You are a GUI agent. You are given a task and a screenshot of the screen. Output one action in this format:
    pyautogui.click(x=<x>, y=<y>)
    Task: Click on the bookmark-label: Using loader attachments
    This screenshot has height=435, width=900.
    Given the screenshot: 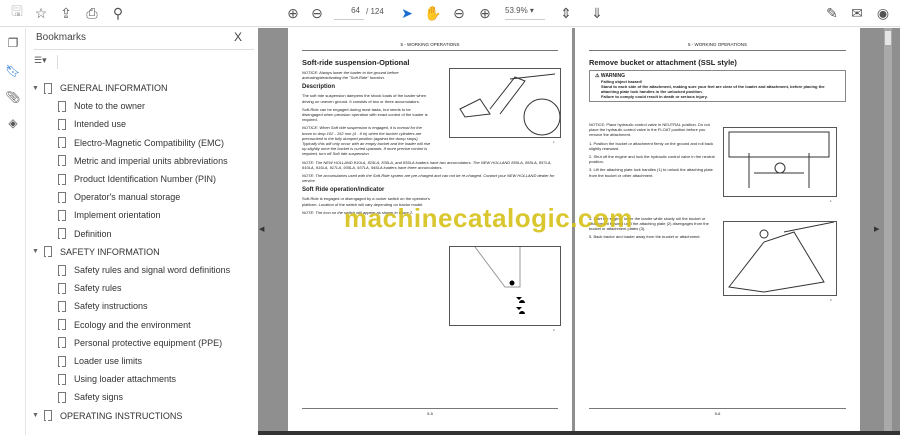 What is the action you would take?
    pyautogui.click(x=125, y=379)
    